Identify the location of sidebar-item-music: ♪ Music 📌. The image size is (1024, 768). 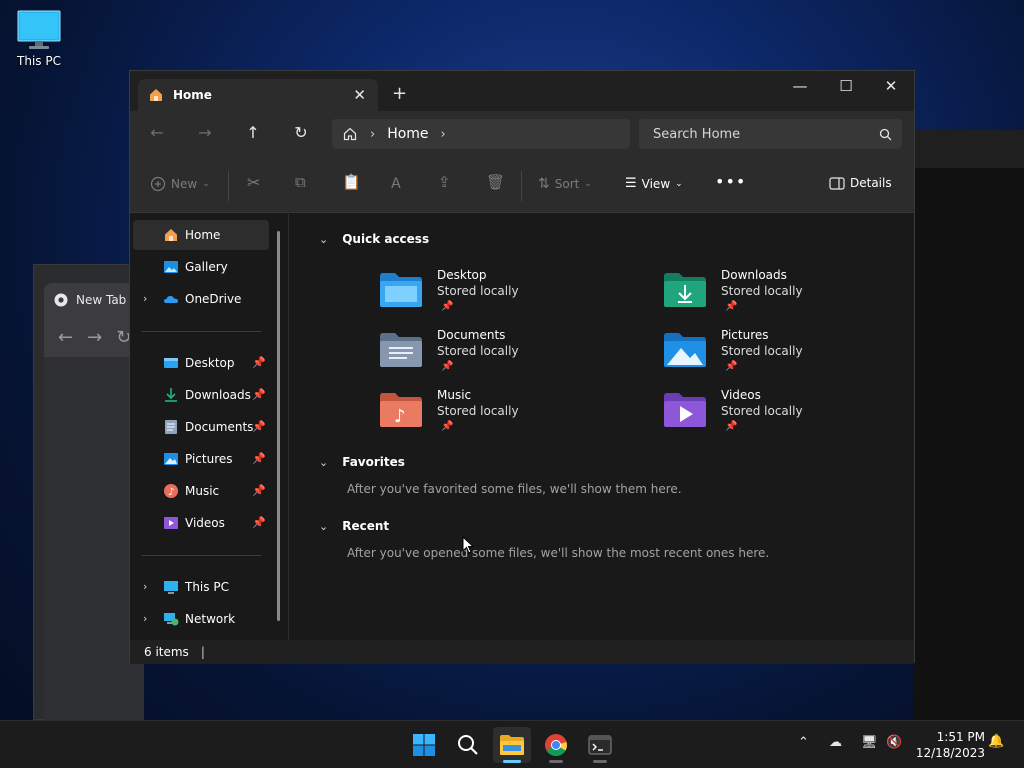
(201, 491).